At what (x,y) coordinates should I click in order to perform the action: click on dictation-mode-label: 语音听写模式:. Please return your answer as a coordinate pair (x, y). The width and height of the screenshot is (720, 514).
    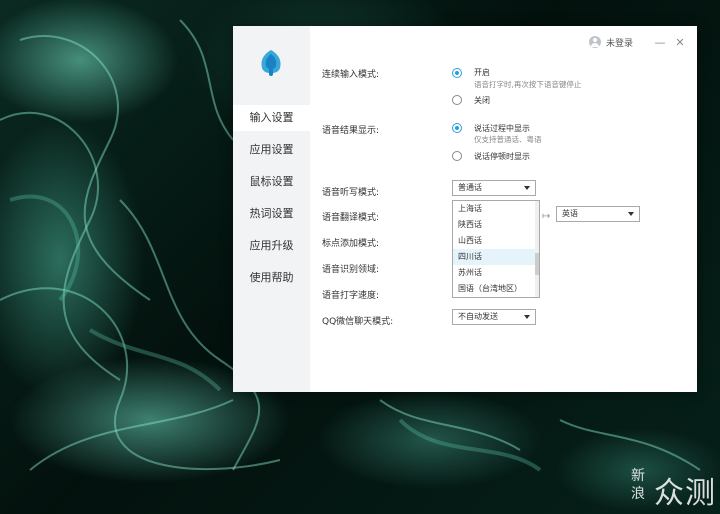
    Looking at the image, I should click on (351, 193).